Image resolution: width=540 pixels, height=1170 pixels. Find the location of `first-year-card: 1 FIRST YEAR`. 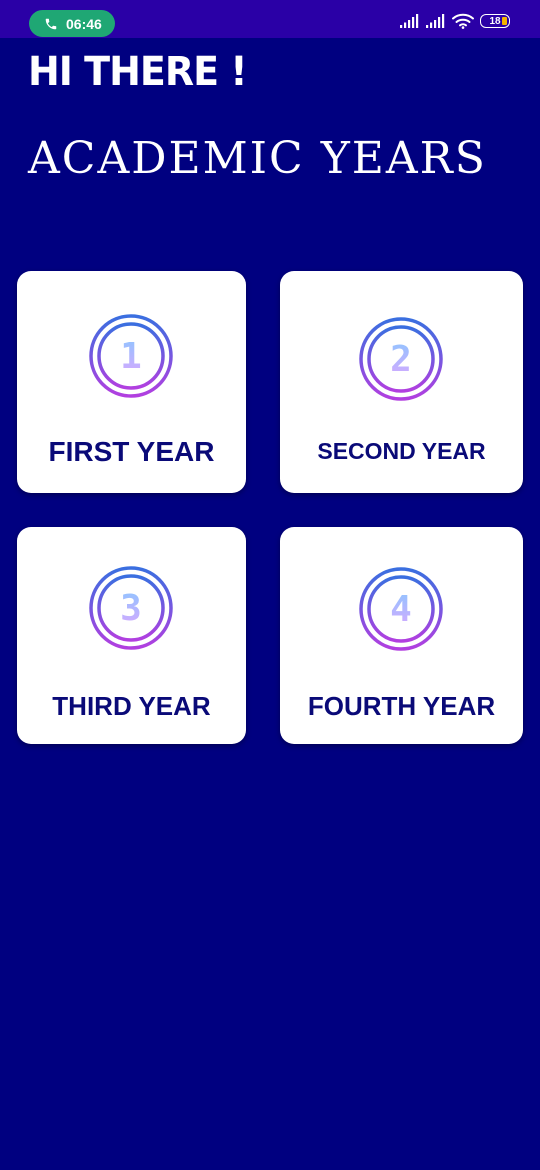

first-year-card: 1 FIRST YEAR is located at coordinates (131, 382).